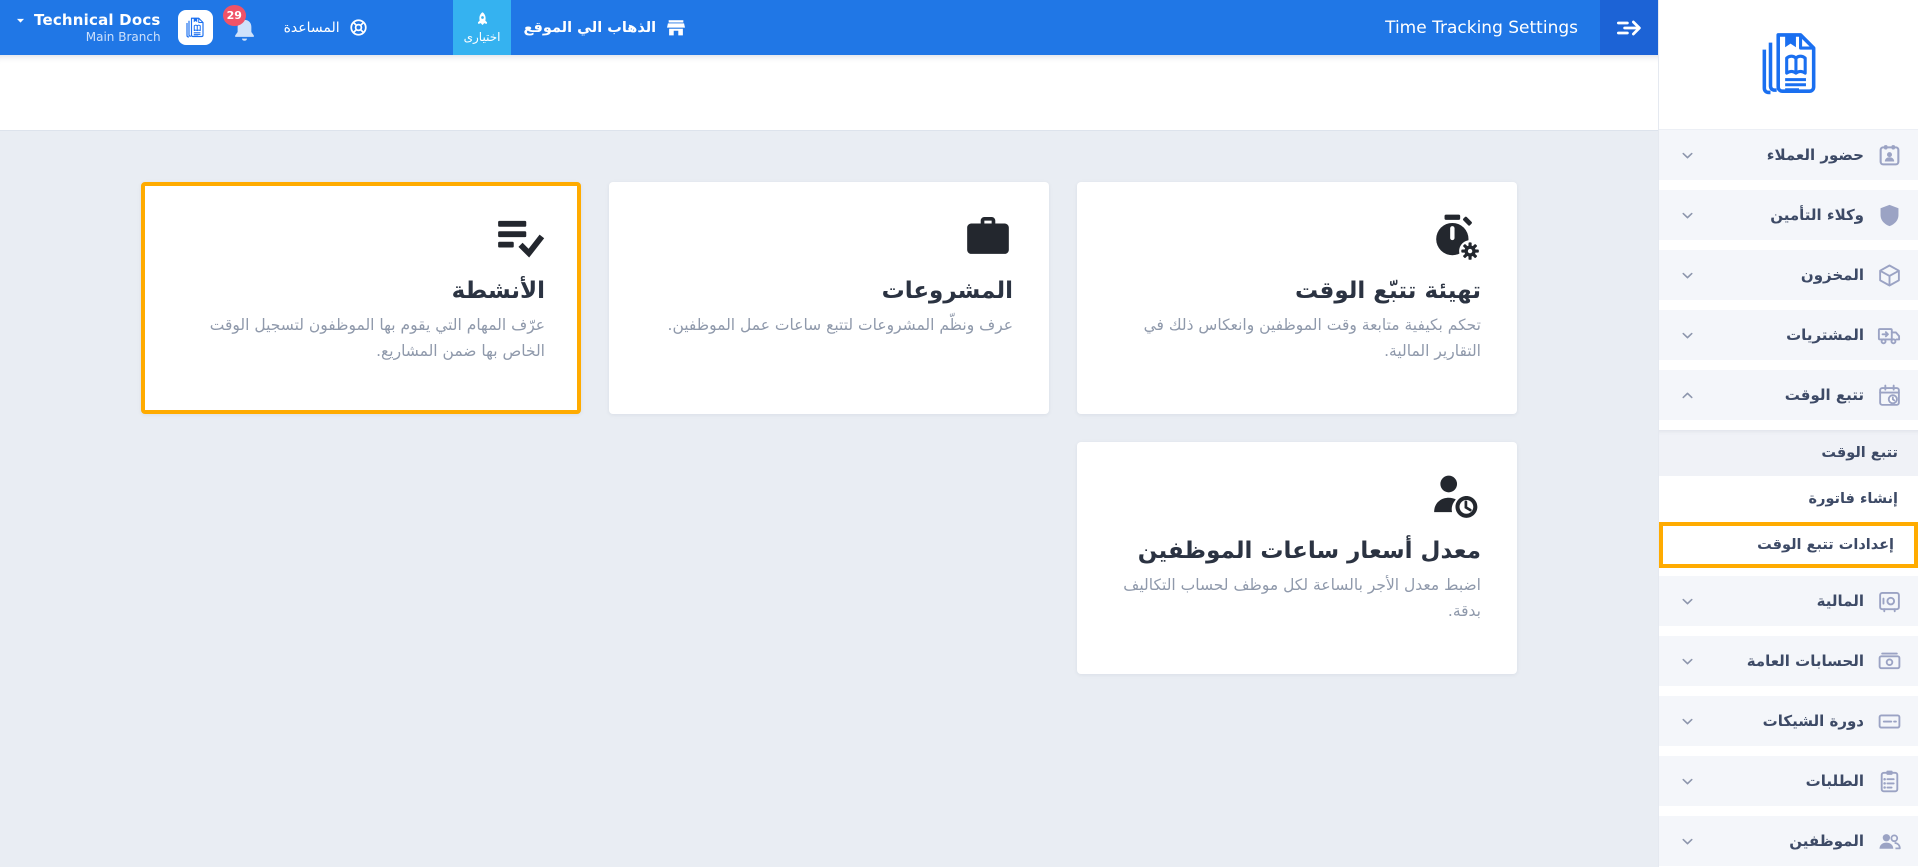  I want to click on submenu-item-time-tracking-settings: إعدادات تتبع الوقت, so click(1788, 545).